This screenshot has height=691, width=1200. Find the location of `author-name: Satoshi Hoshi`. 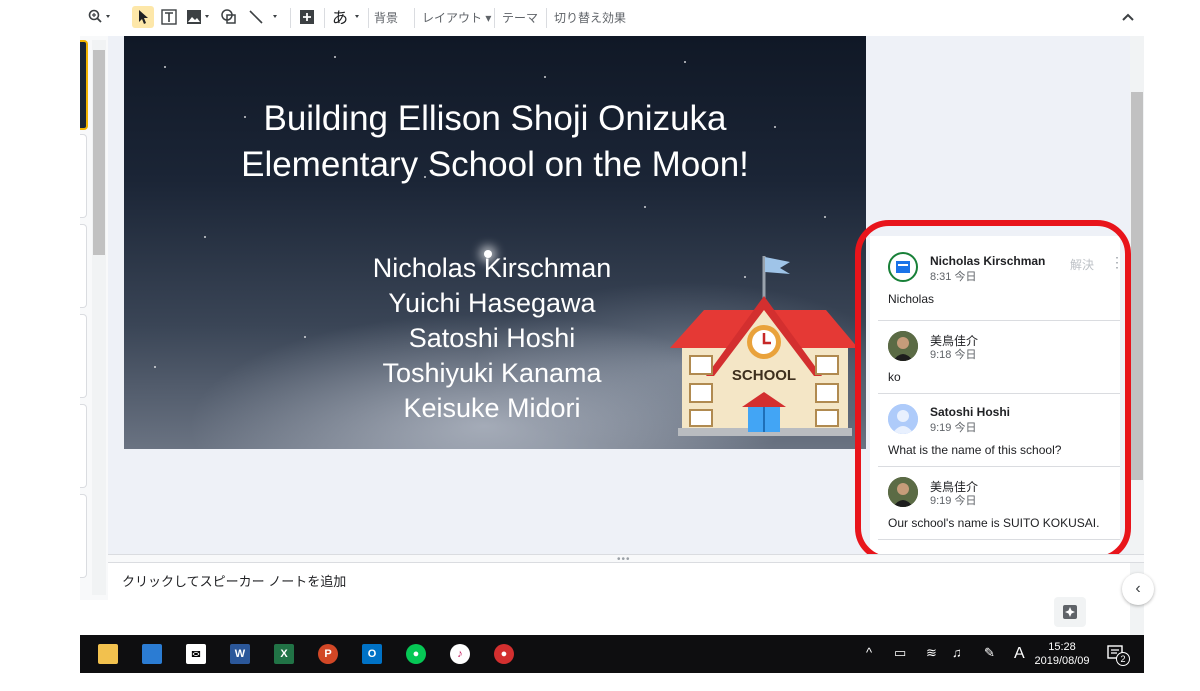

author-name: Satoshi Hoshi is located at coordinates (492, 338).